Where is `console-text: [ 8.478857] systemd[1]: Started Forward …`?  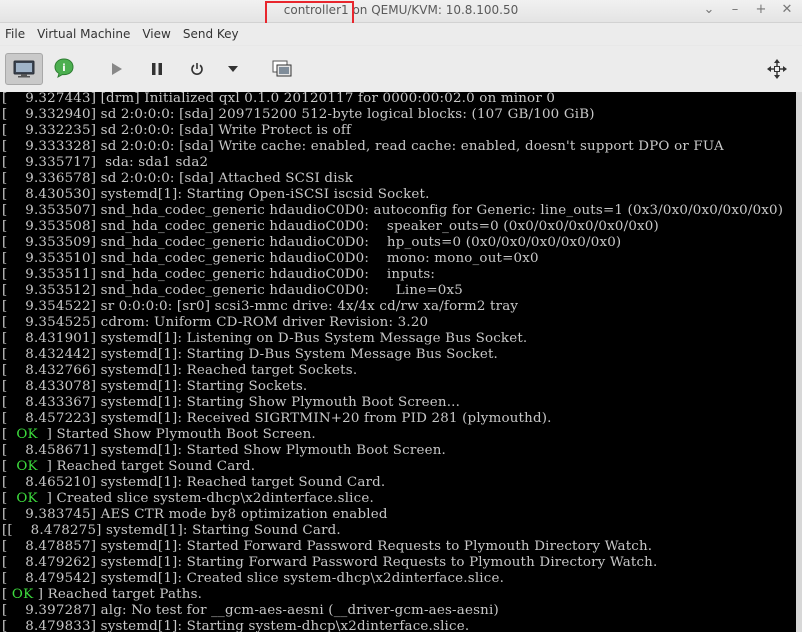
console-text: [ 8.478857] systemd[1]: Started Forward … is located at coordinates (327, 546).